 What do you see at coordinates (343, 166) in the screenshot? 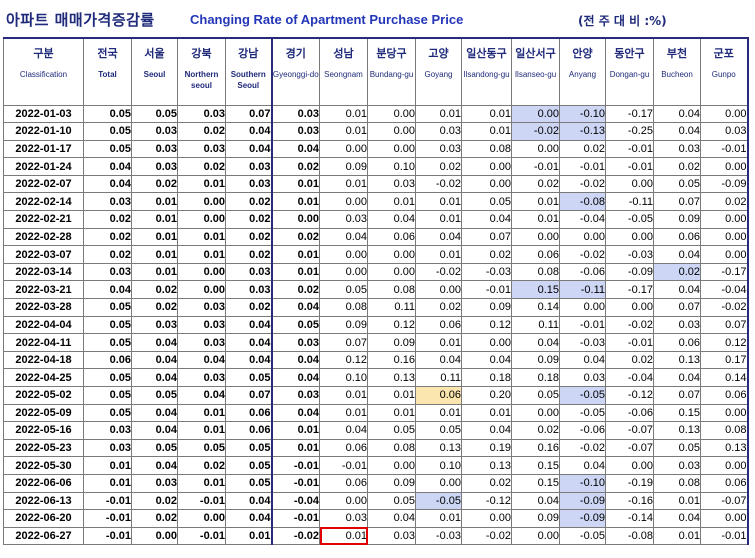
I see `value-cell: 0.09` at bounding box center [343, 166].